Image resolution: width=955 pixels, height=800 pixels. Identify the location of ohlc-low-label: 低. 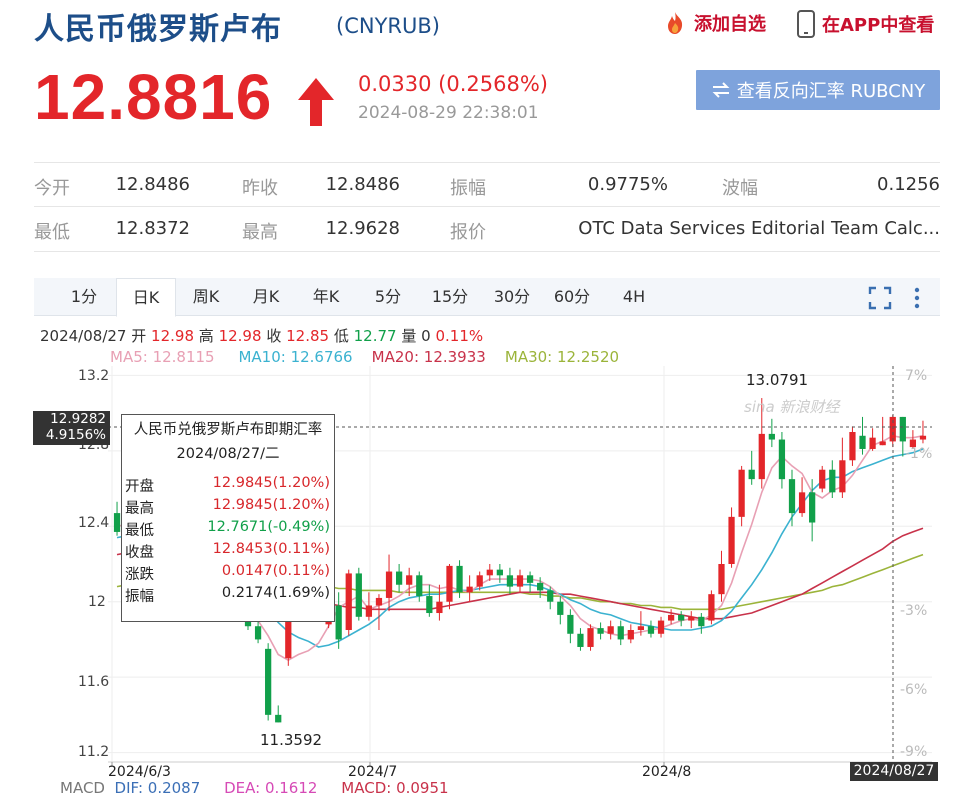
(341, 336).